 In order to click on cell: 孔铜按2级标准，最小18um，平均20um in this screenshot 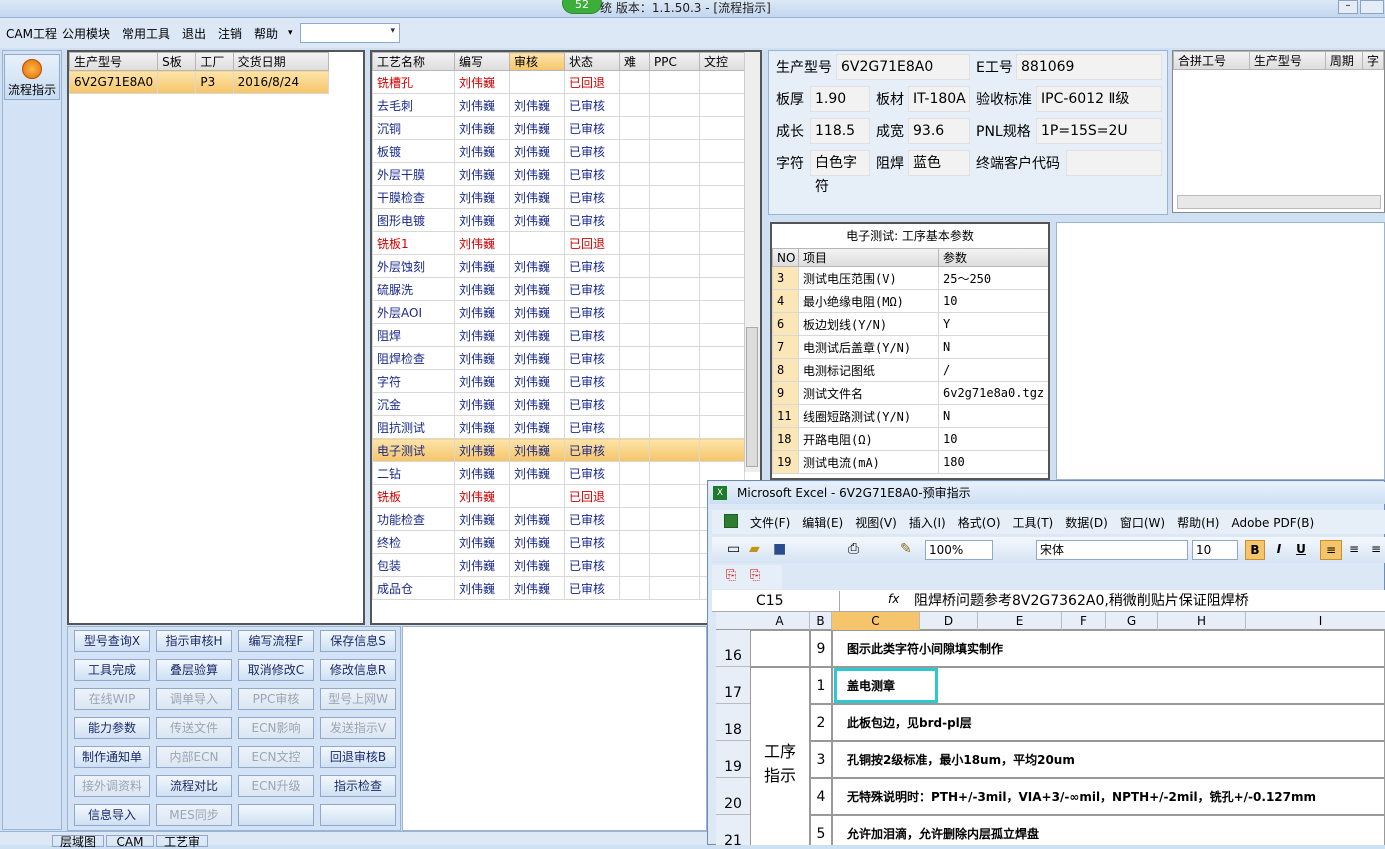, I will do `click(1108, 759)`.